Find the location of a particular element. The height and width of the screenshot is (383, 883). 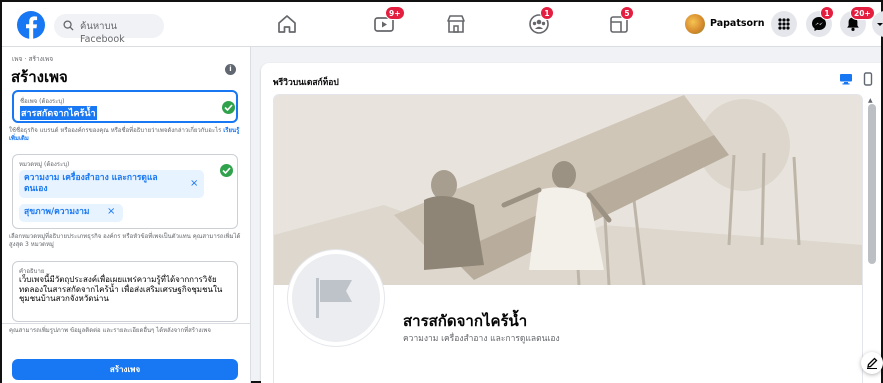

create-page-button: สร้างเพจ is located at coordinates (125, 369).